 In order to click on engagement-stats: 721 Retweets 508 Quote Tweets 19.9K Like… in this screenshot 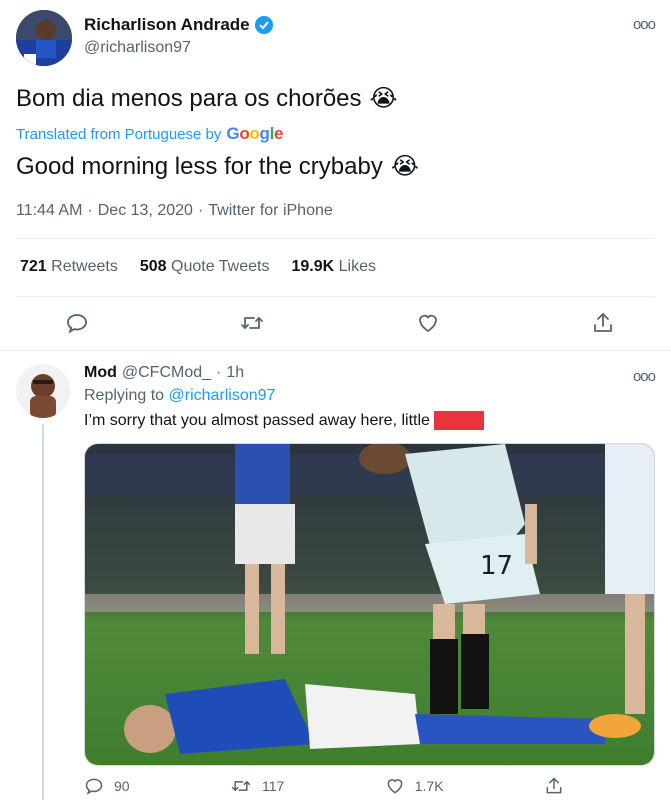, I will do `click(198, 267)`.